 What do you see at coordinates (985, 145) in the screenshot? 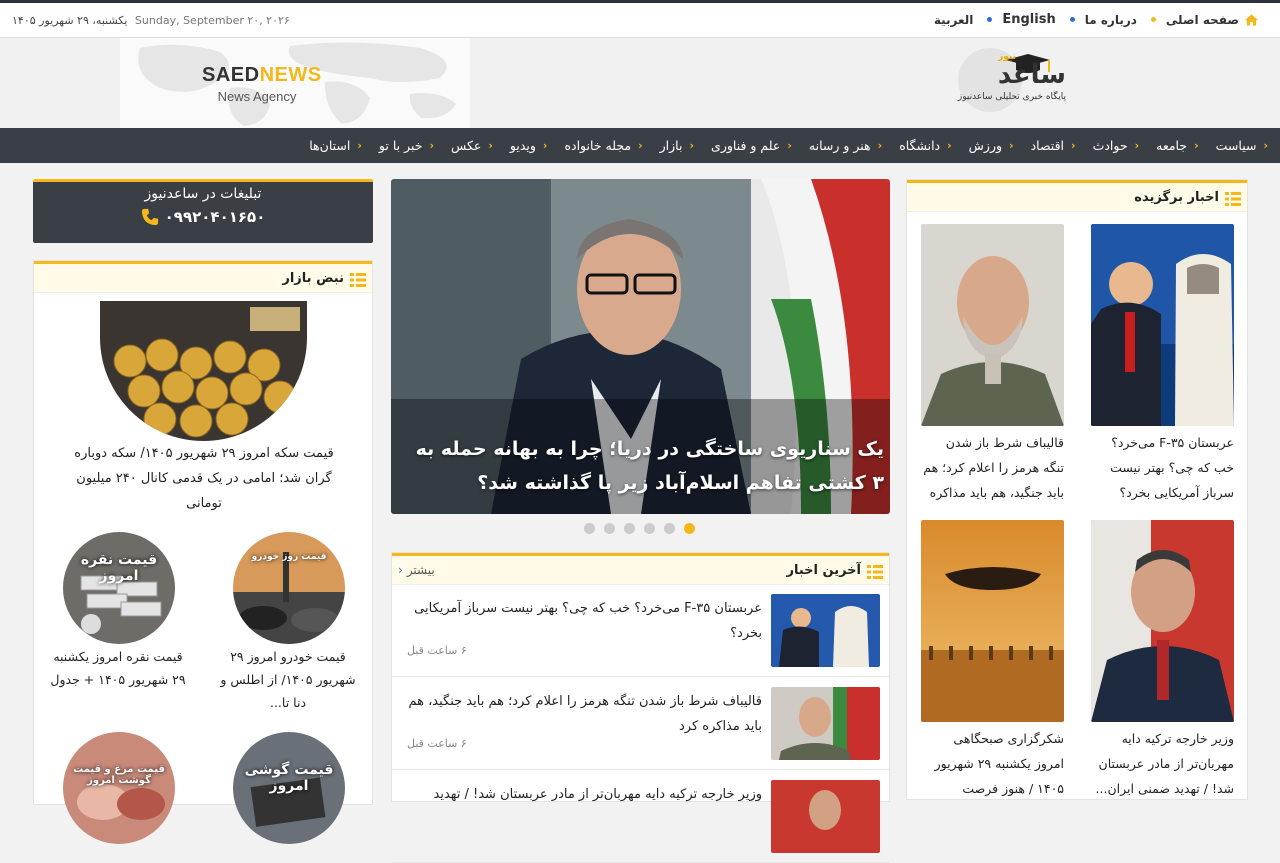
I see `main-nav-label: ورزش` at bounding box center [985, 145].